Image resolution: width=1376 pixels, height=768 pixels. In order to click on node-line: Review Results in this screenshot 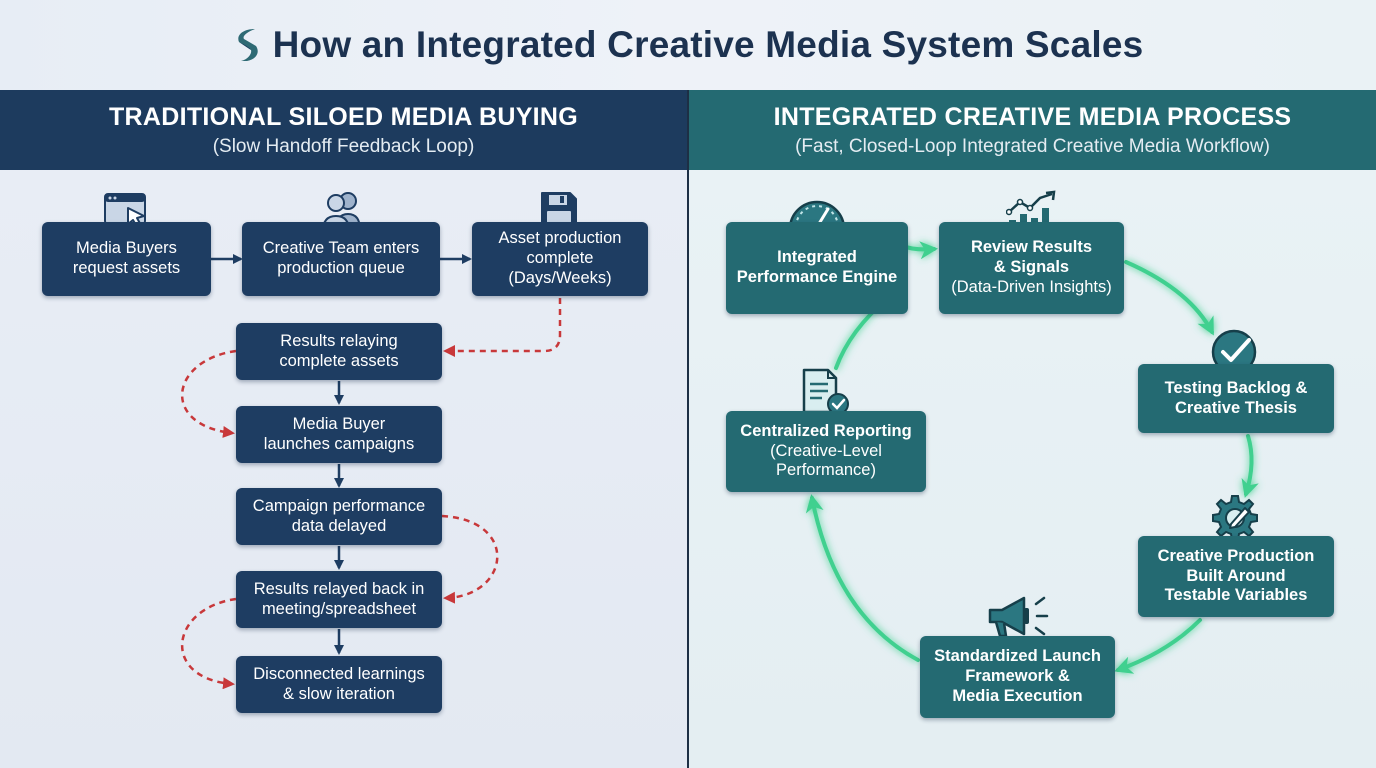, I will do `click(1031, 247)`.